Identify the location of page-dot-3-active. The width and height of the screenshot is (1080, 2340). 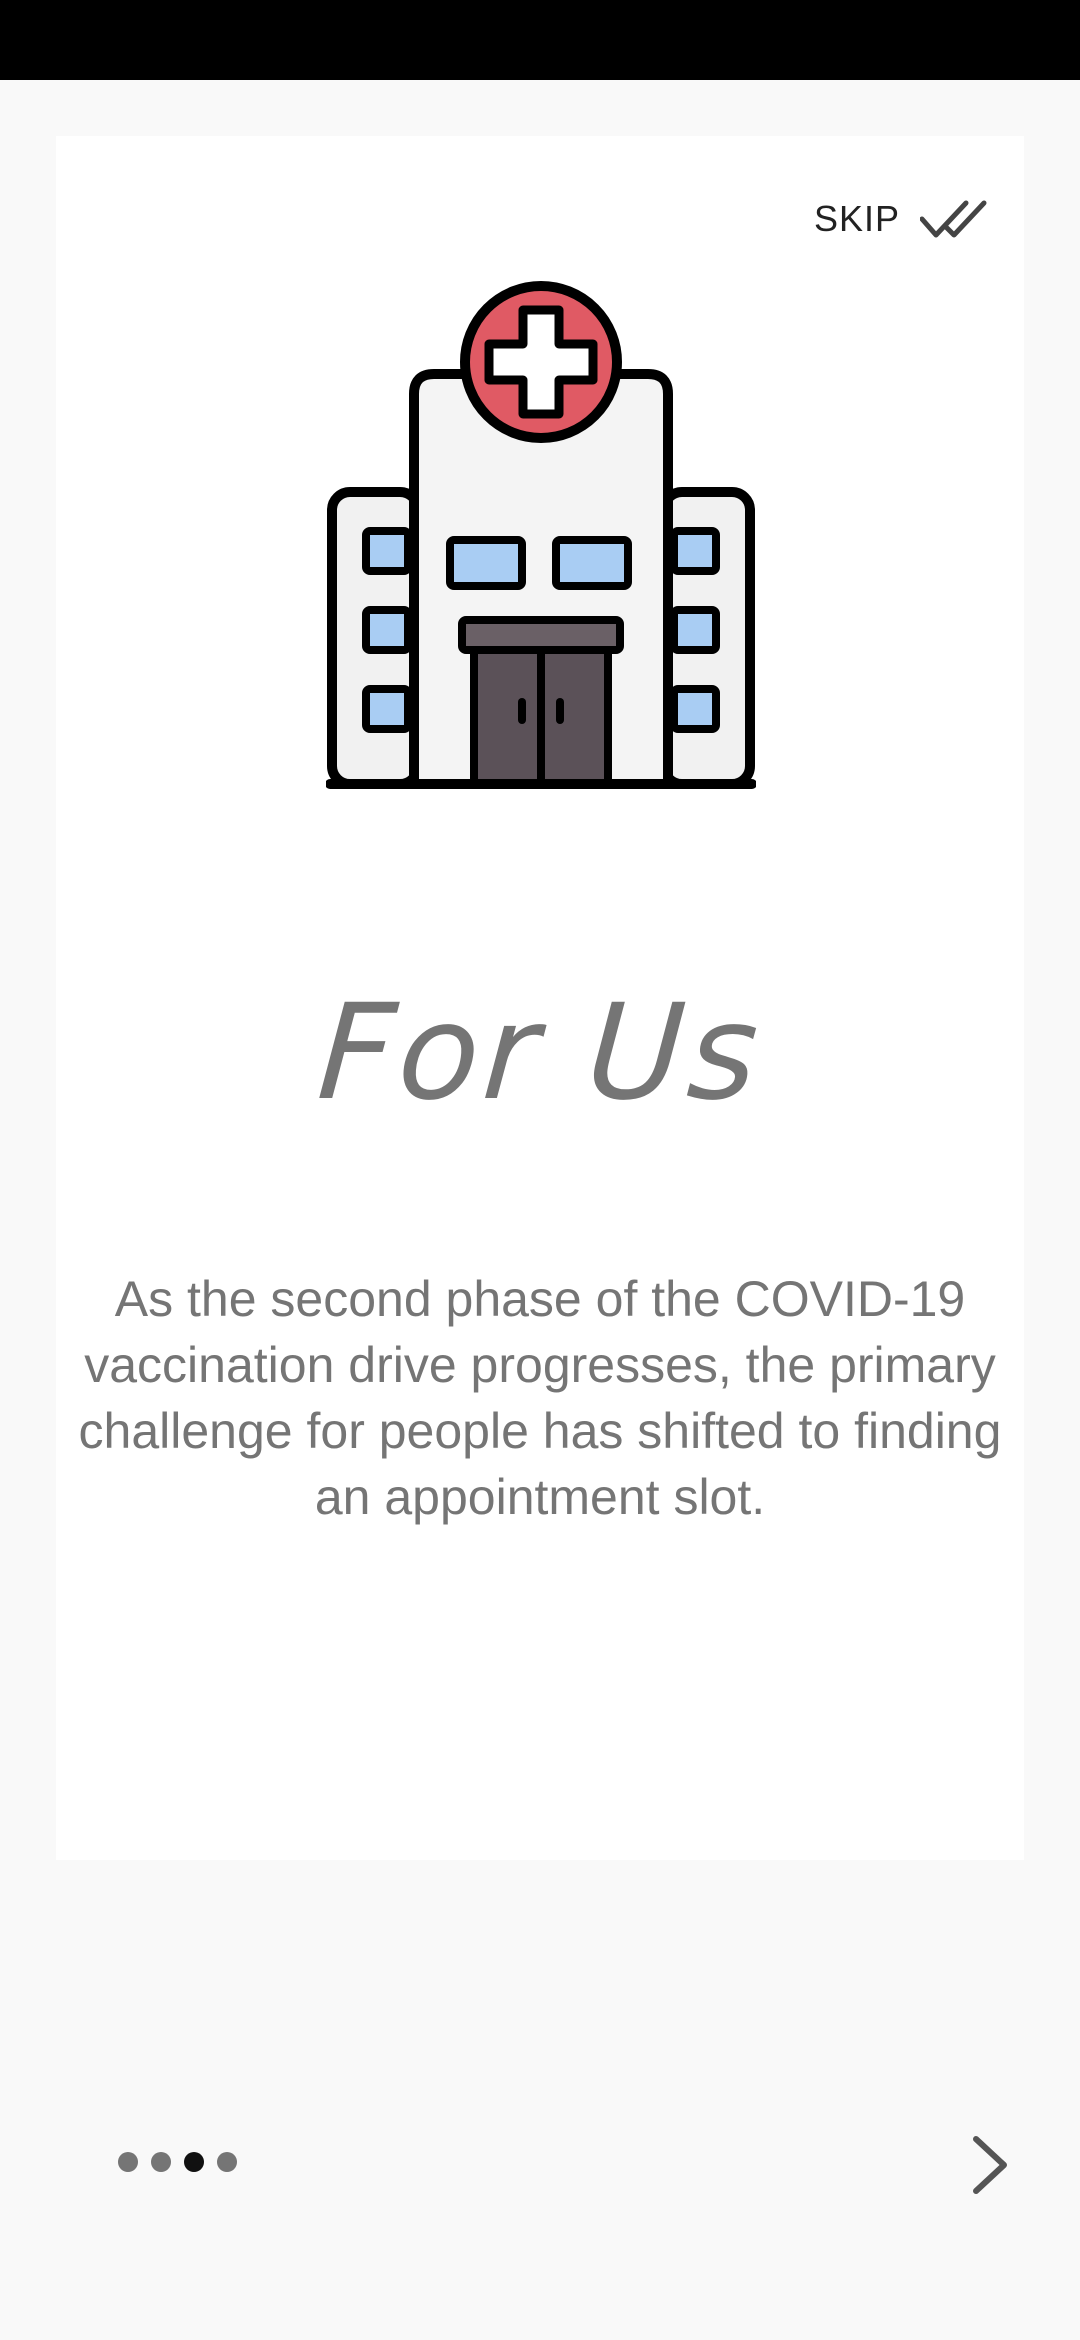
(194, 2162).